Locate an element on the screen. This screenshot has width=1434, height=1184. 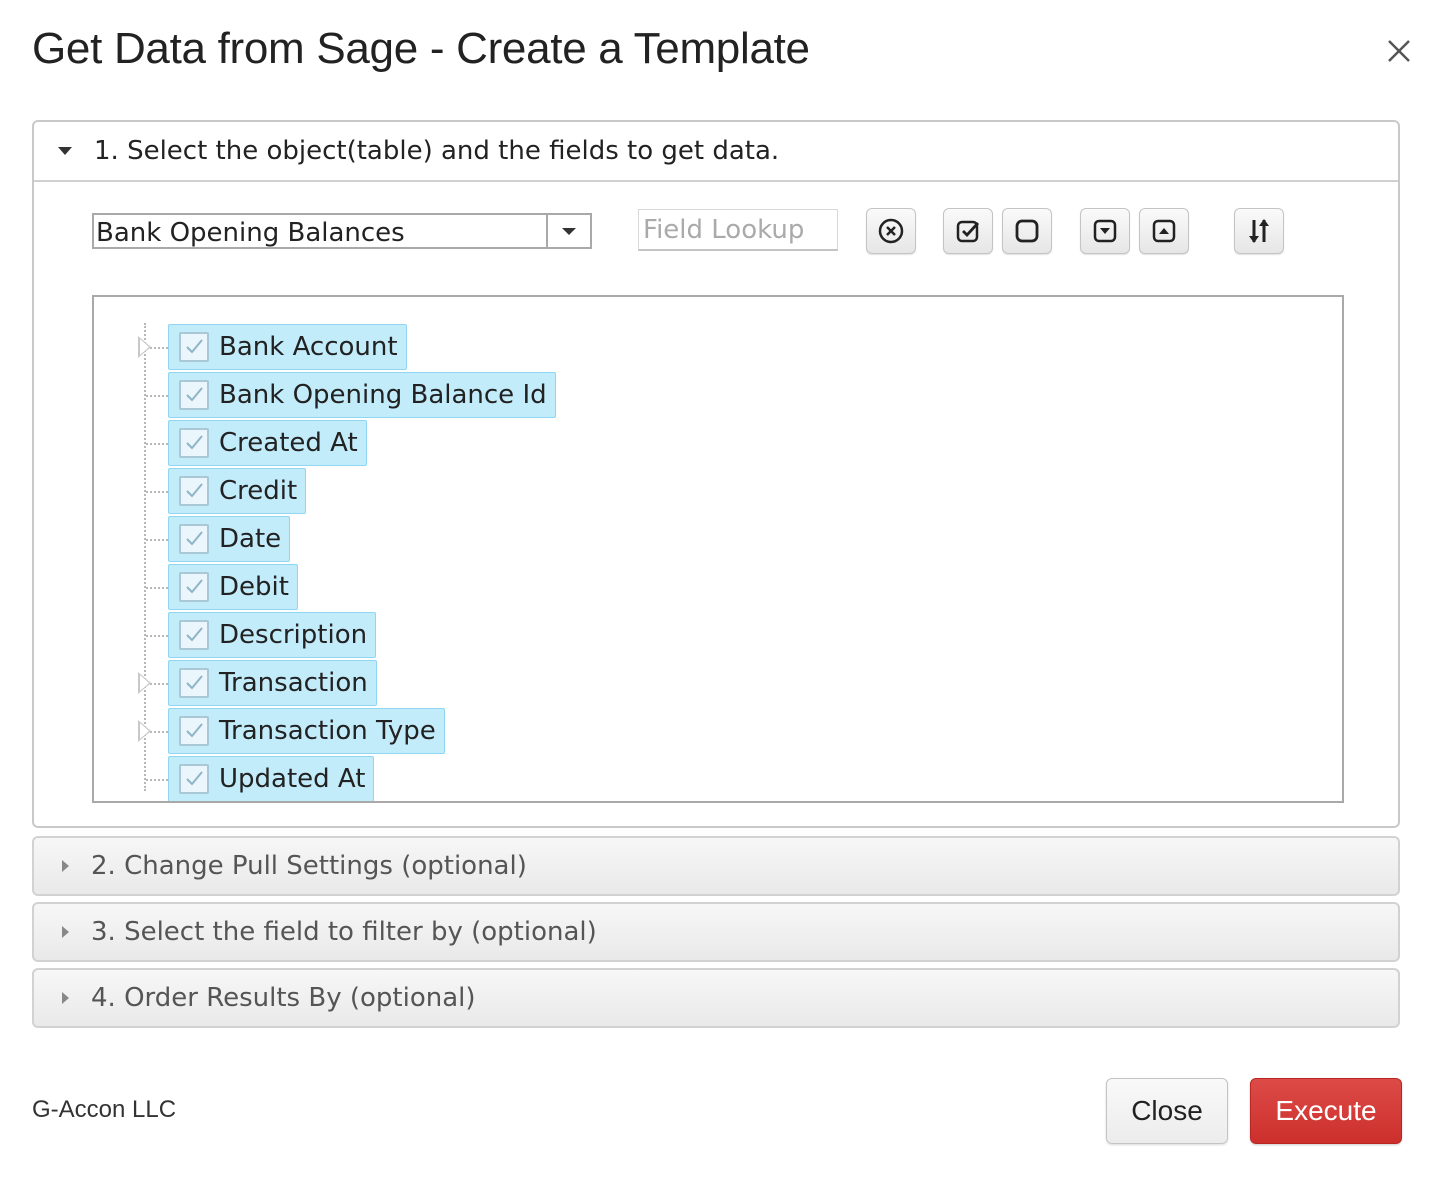
expand-all-icon is located at coordinates (1105, 231).